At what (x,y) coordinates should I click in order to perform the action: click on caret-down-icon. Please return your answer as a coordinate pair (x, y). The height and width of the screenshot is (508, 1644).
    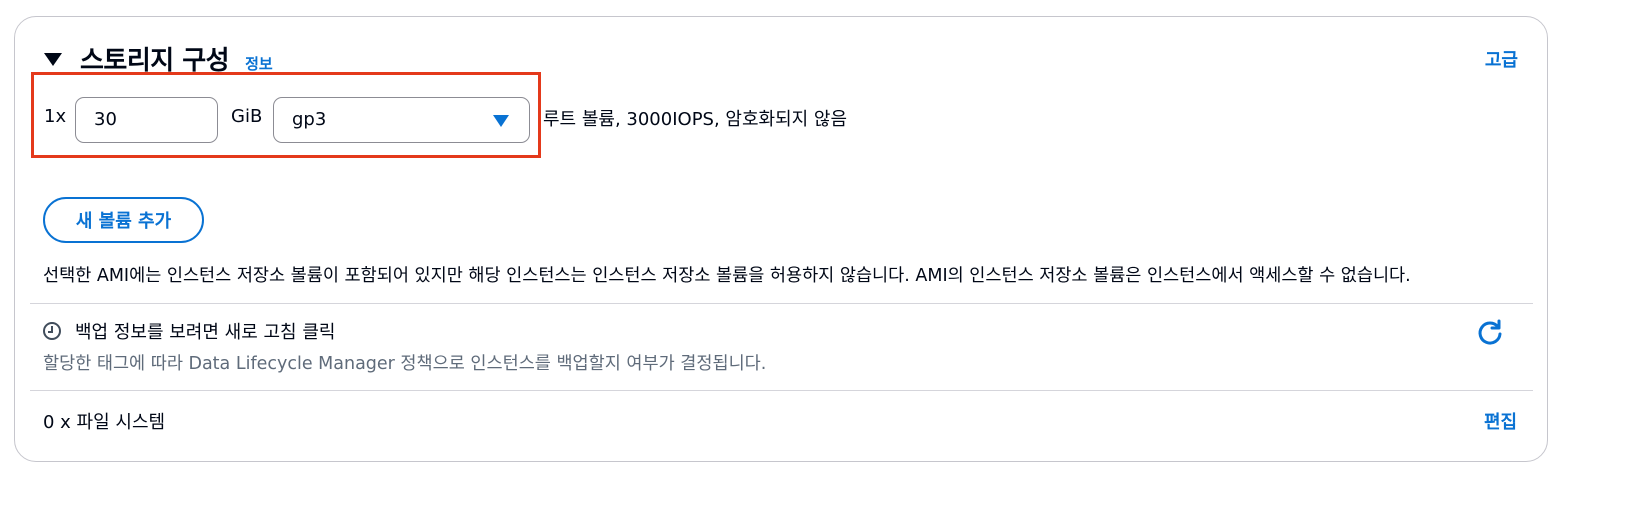
    Looking at the image, I should click on (53, 59).